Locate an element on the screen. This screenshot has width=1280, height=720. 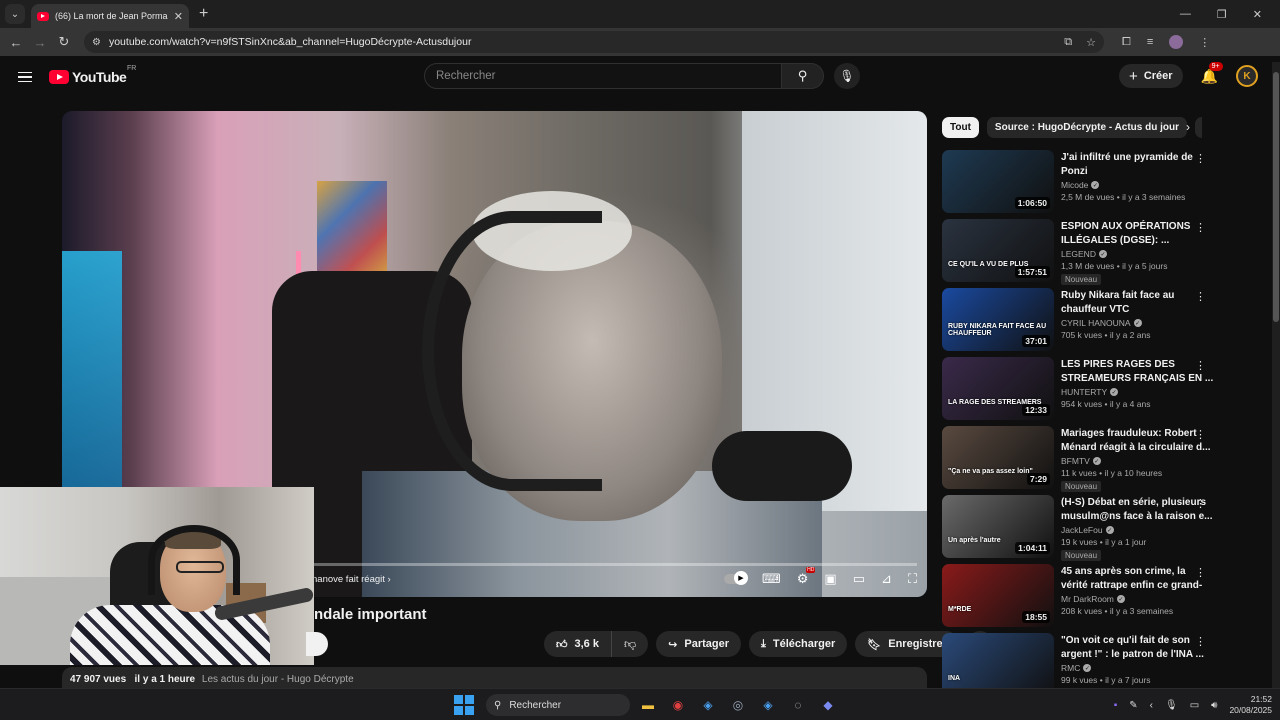
voice-search-button: 🎙 is located at coordinates (847, 76).